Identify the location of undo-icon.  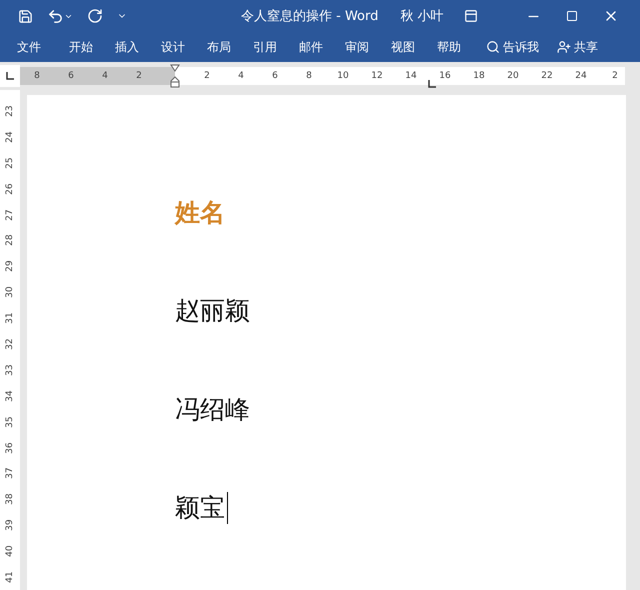
(60, 16).